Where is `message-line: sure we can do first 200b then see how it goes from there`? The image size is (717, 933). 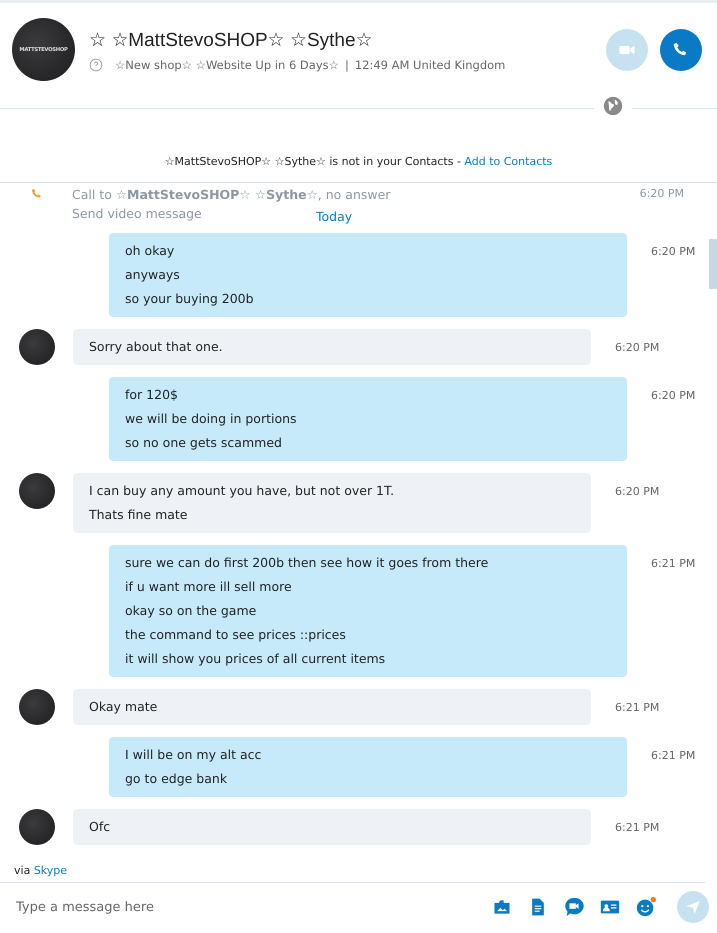
message-line: sure we can do first 200b then see how it goes from there is located at coordinates (307, 563).